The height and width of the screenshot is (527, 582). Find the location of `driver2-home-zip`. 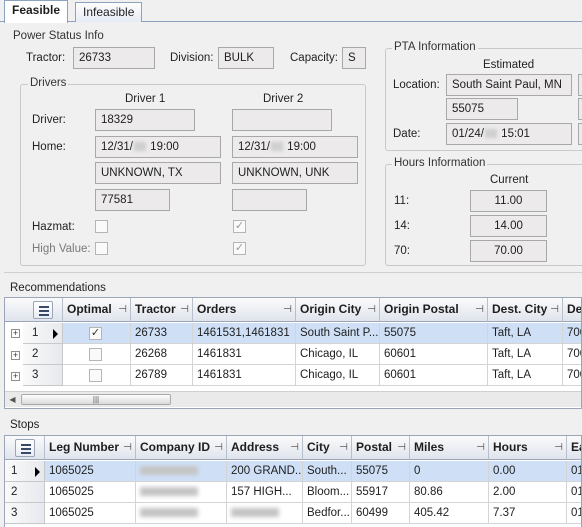

driver2-home-zip is located at coordinates (269, 200).